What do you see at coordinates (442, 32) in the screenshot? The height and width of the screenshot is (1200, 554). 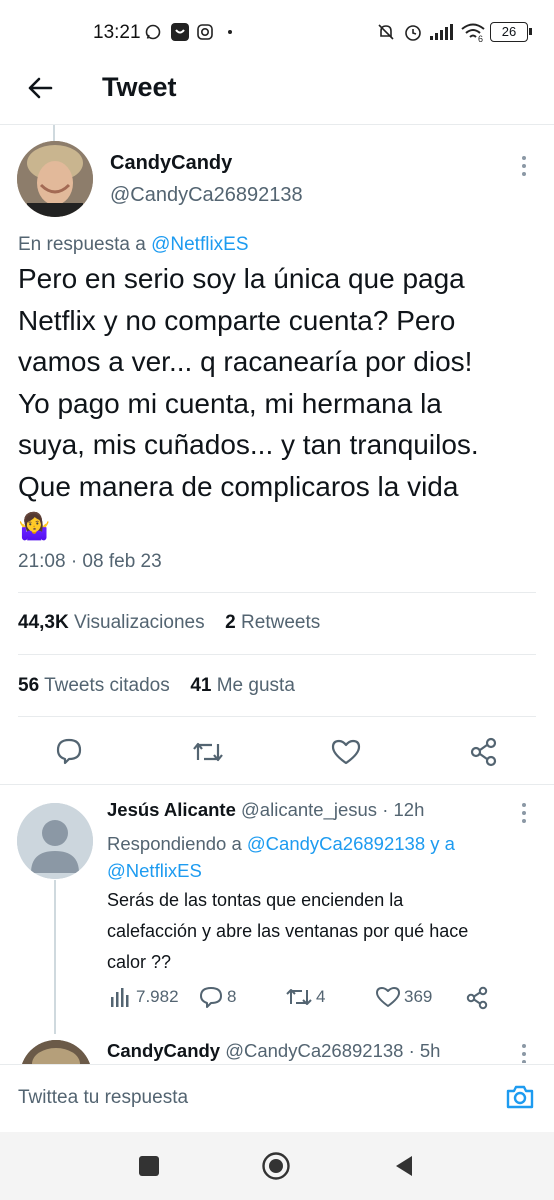 I see `signal-icon` at bounding box center [442, 32].